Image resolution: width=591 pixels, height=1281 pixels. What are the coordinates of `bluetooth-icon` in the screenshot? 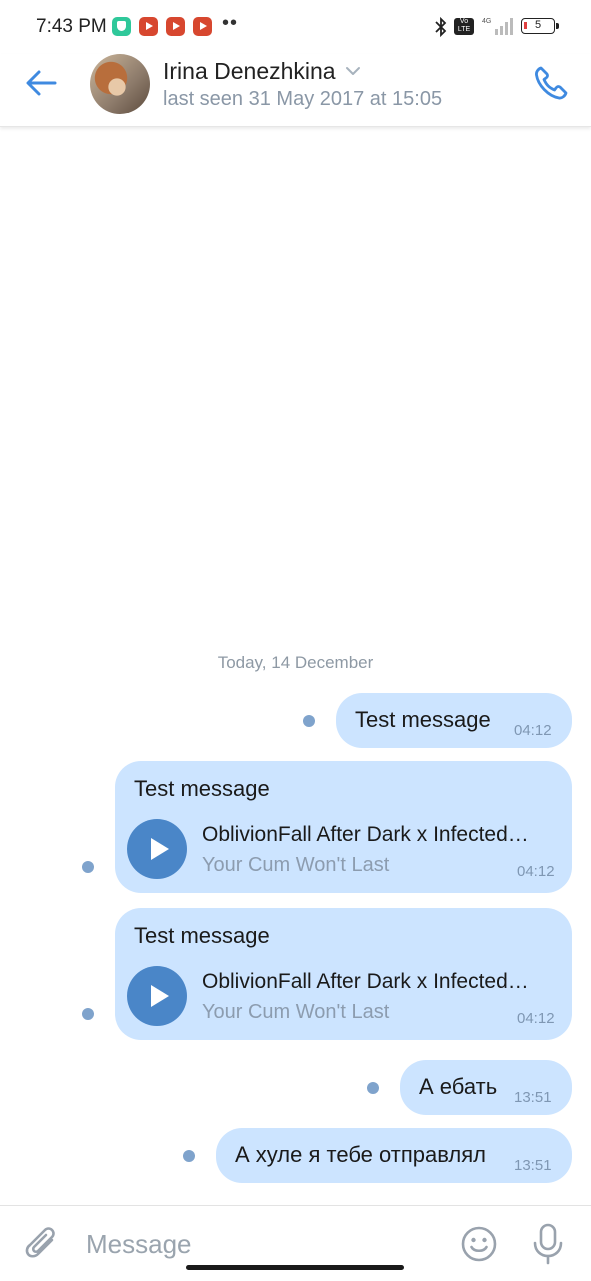 It's located at (441, 27).